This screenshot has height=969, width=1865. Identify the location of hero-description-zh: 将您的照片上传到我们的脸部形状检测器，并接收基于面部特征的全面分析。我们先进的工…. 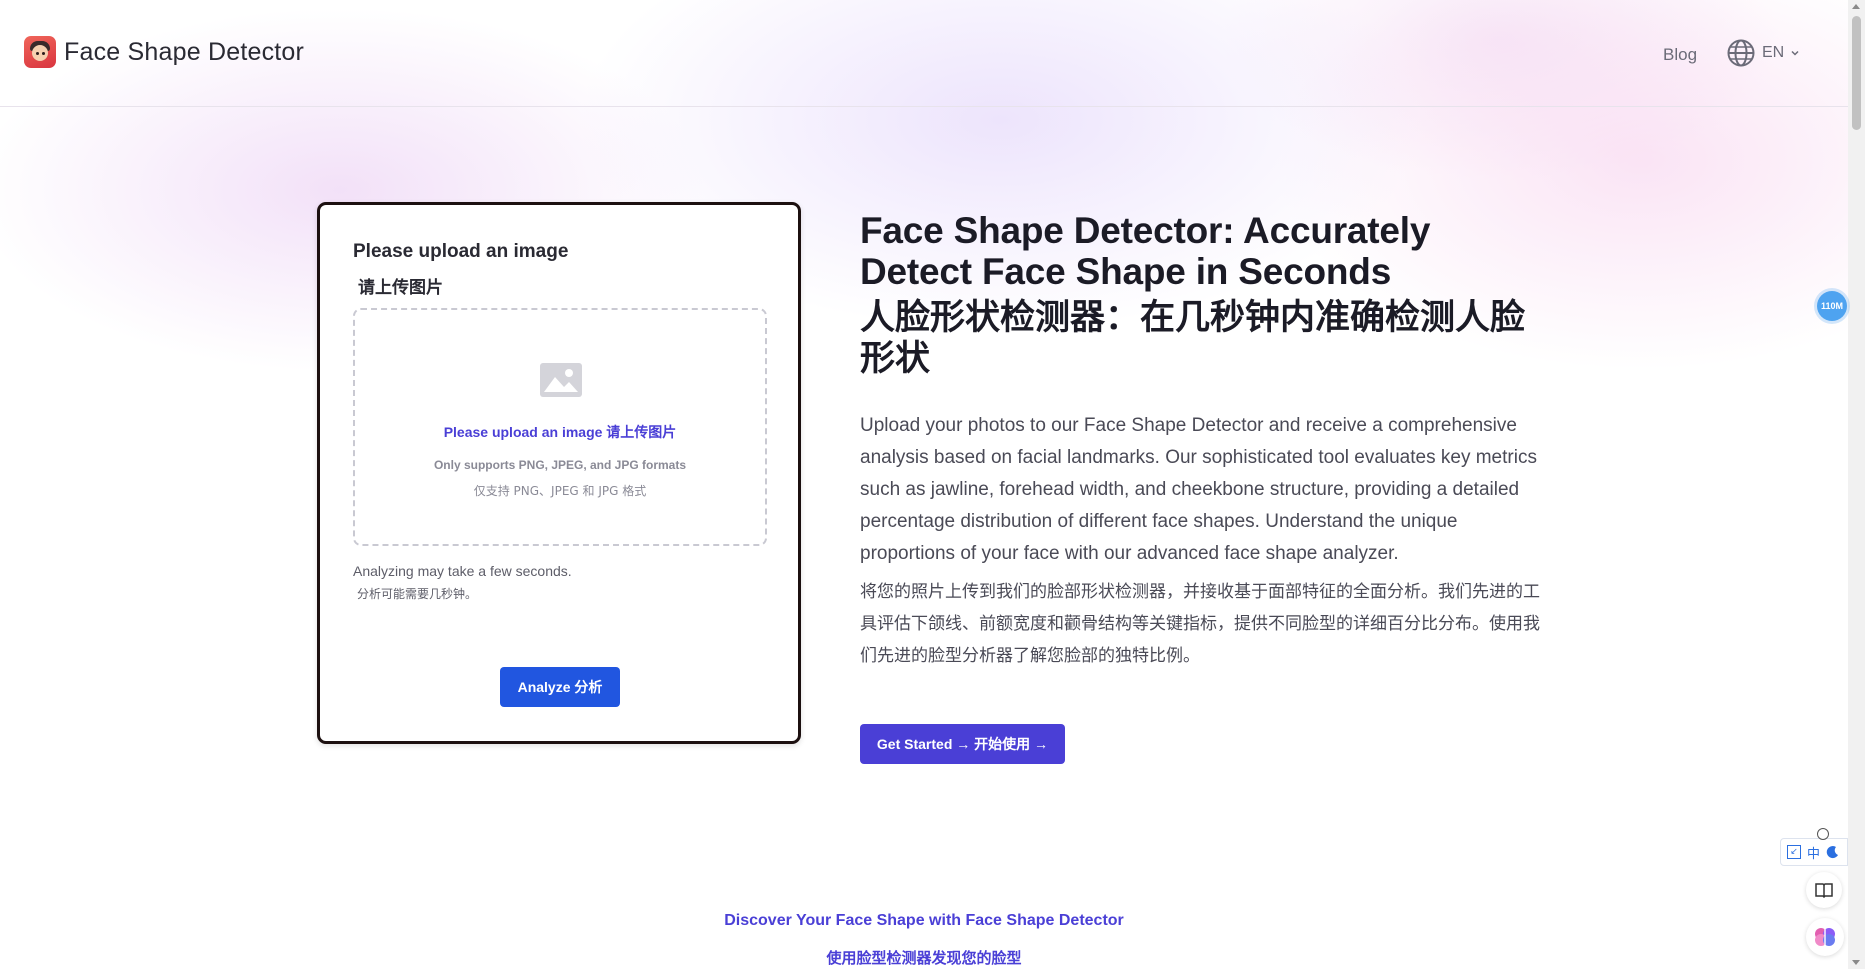
(1200, 624).